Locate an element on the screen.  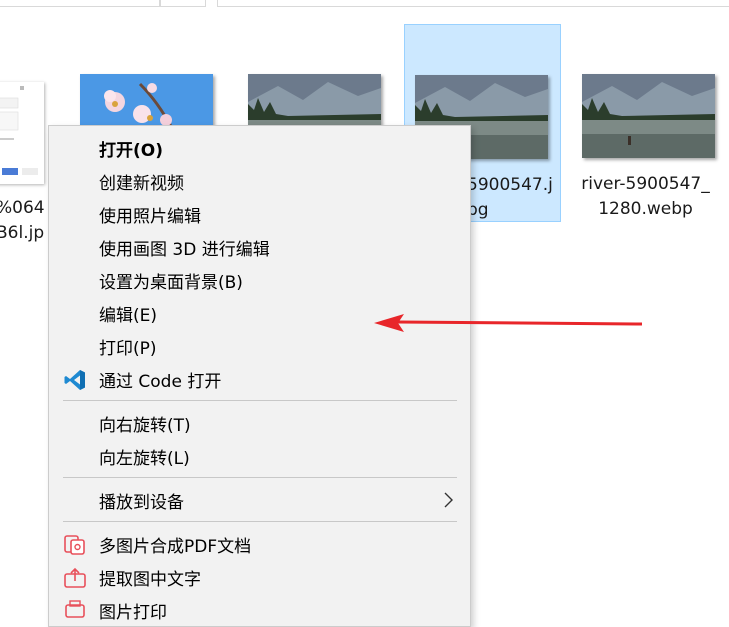
file-name: river-5900547_ 1280.webp is located at coordinates (645, 196).